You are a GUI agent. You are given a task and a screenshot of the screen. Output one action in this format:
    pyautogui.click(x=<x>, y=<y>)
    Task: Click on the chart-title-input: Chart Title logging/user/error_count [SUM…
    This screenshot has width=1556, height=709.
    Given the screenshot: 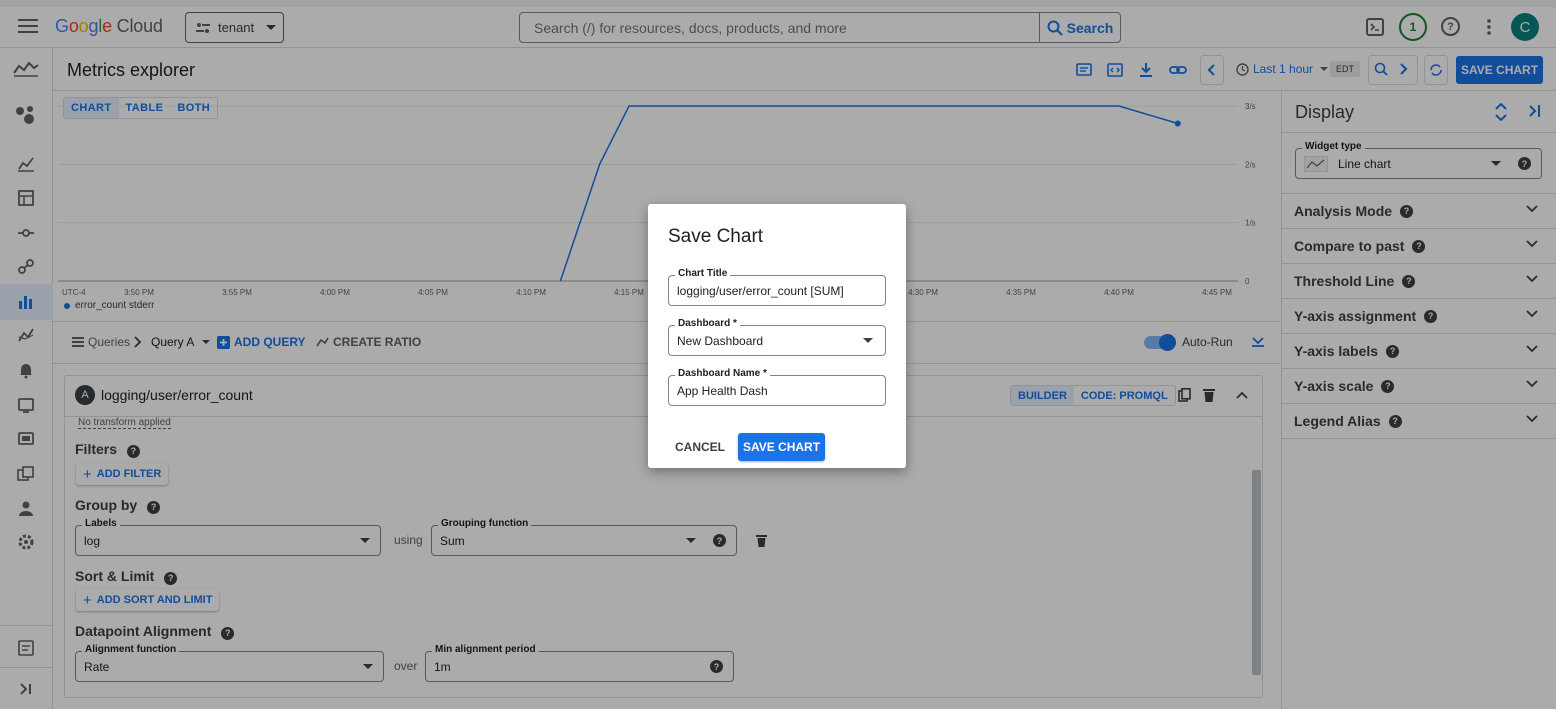 What is the action you would take?
    pyautogui.click(x=777, y=287)
    